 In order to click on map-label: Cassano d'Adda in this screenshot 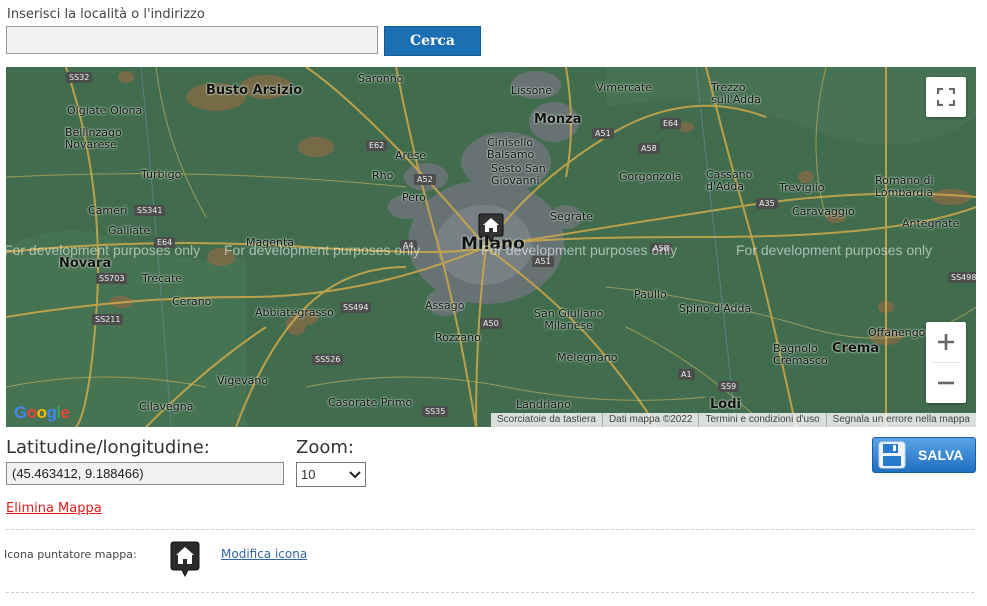, I will do `click(729, 180)`.